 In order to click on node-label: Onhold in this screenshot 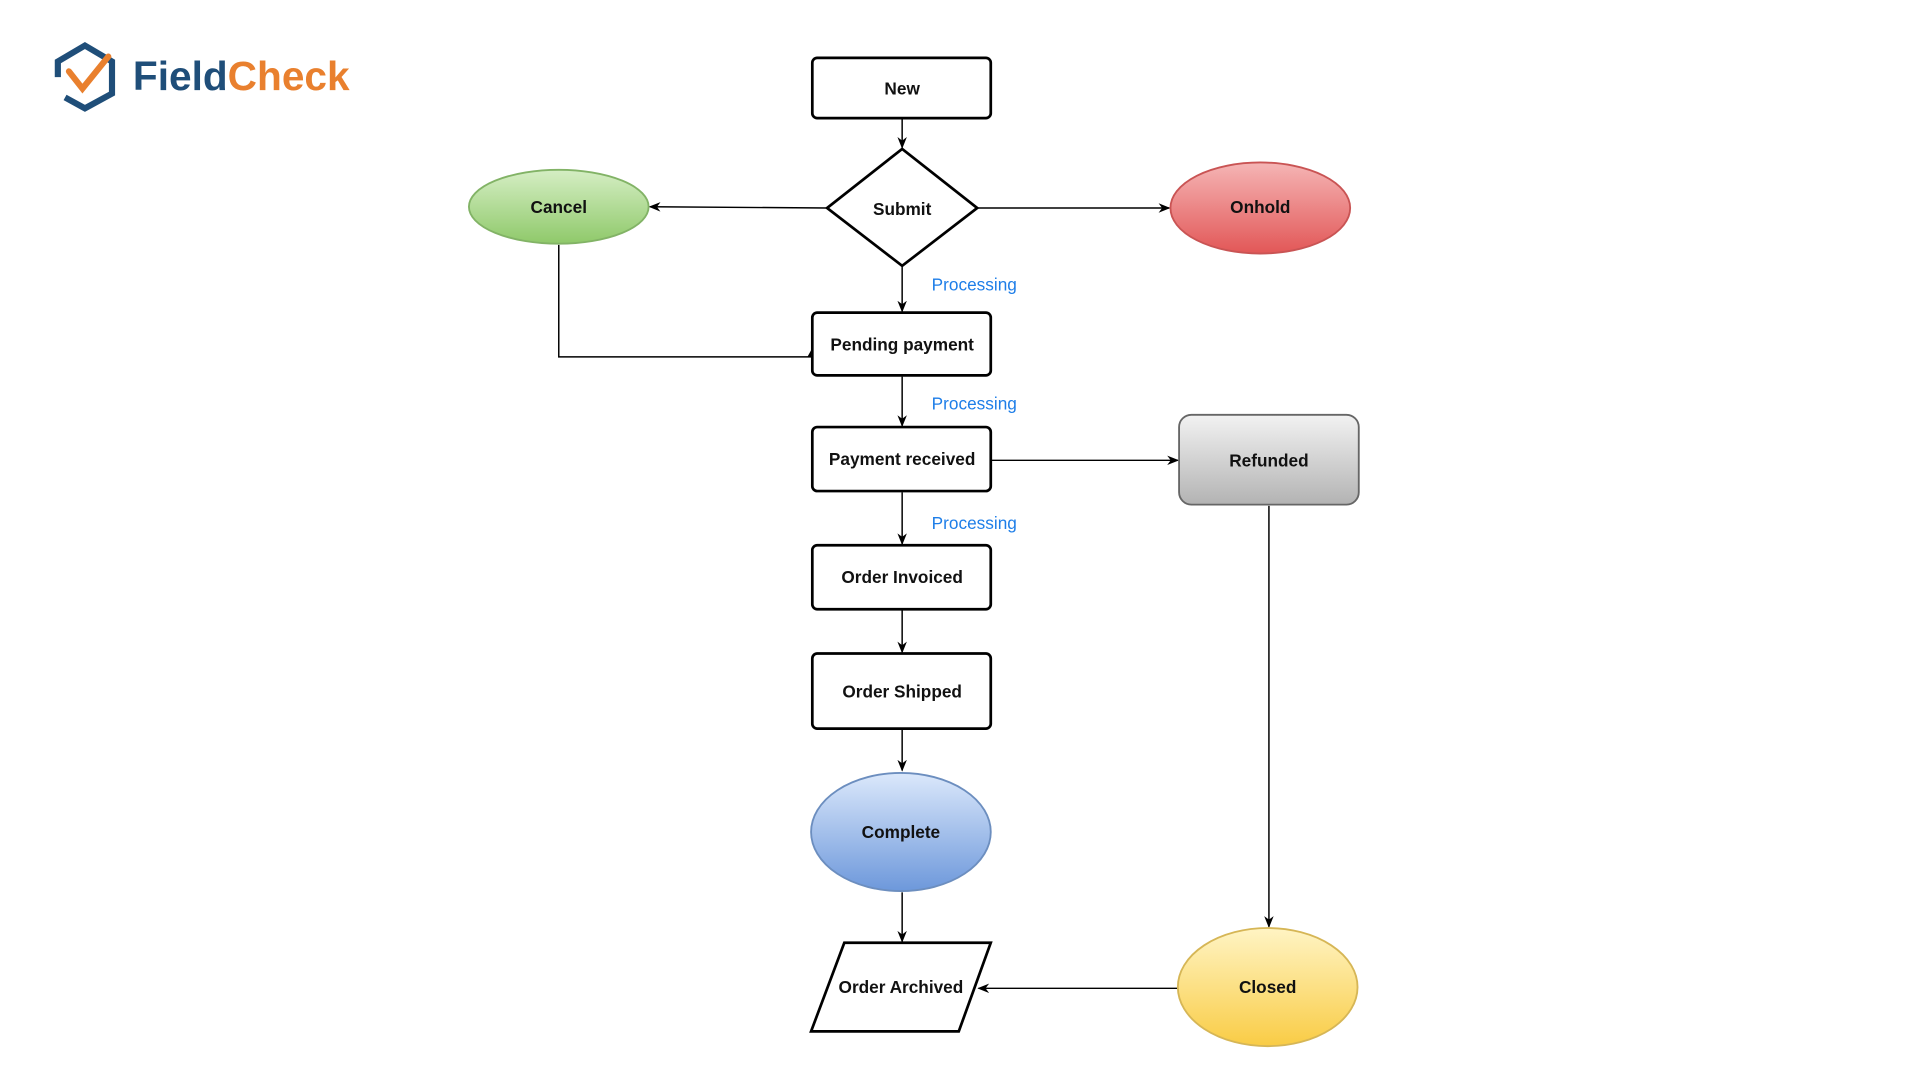, I will do `click(1260, 207)`.